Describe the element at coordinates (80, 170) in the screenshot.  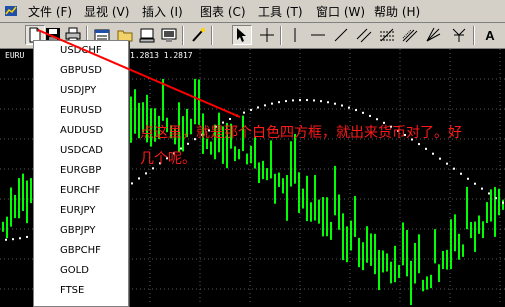
I see `symbol-item-eurgbp: EURGBP` at that location.